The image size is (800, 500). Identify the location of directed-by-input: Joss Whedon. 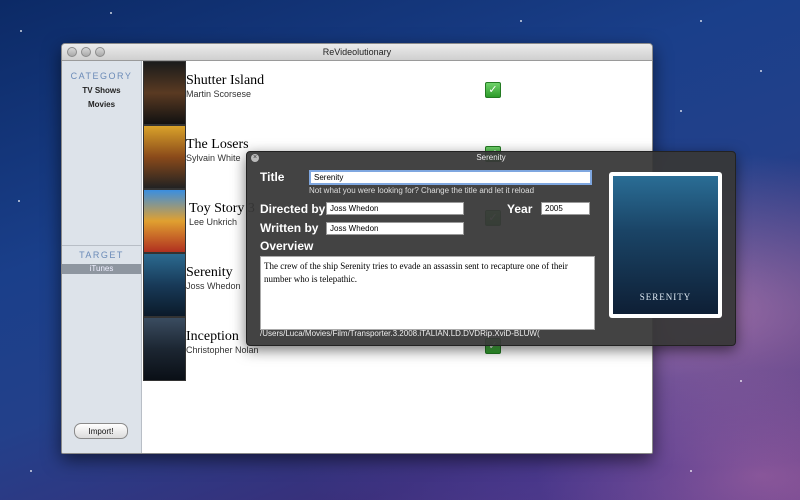
(395, 208).